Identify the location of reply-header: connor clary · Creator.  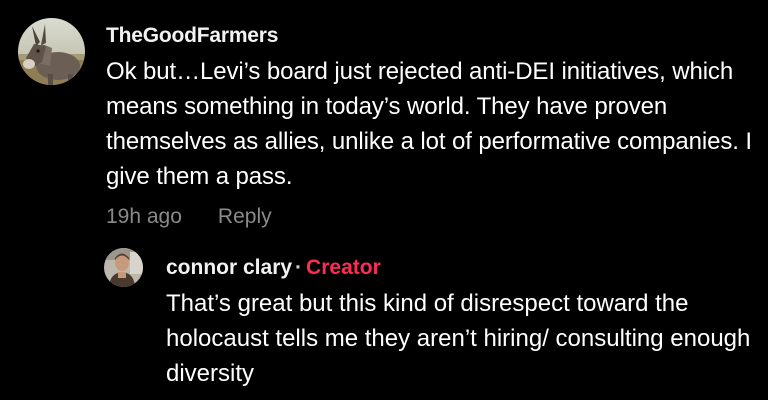
(461, 268).